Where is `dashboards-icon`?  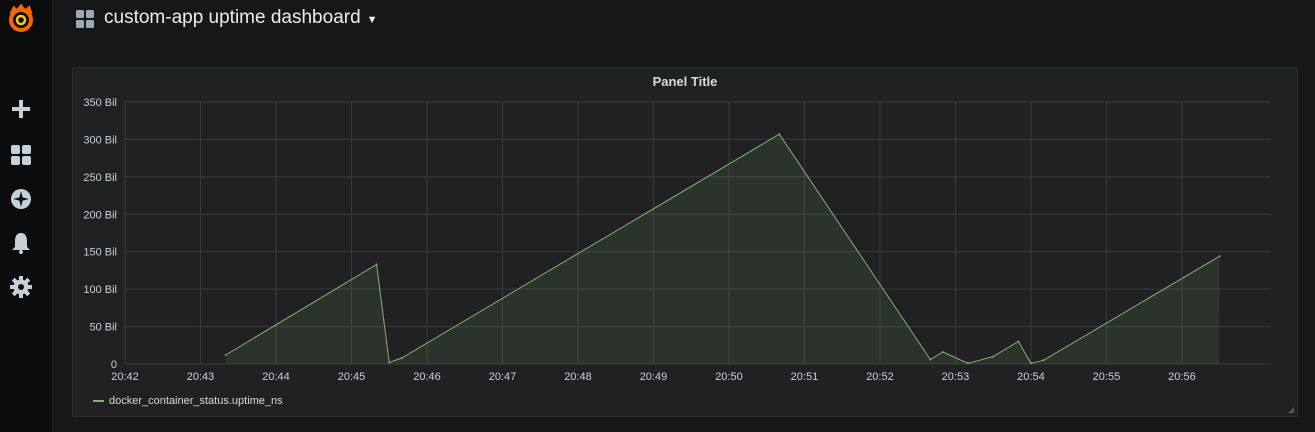 dashboards-icon is located at coordinates (21, 155).